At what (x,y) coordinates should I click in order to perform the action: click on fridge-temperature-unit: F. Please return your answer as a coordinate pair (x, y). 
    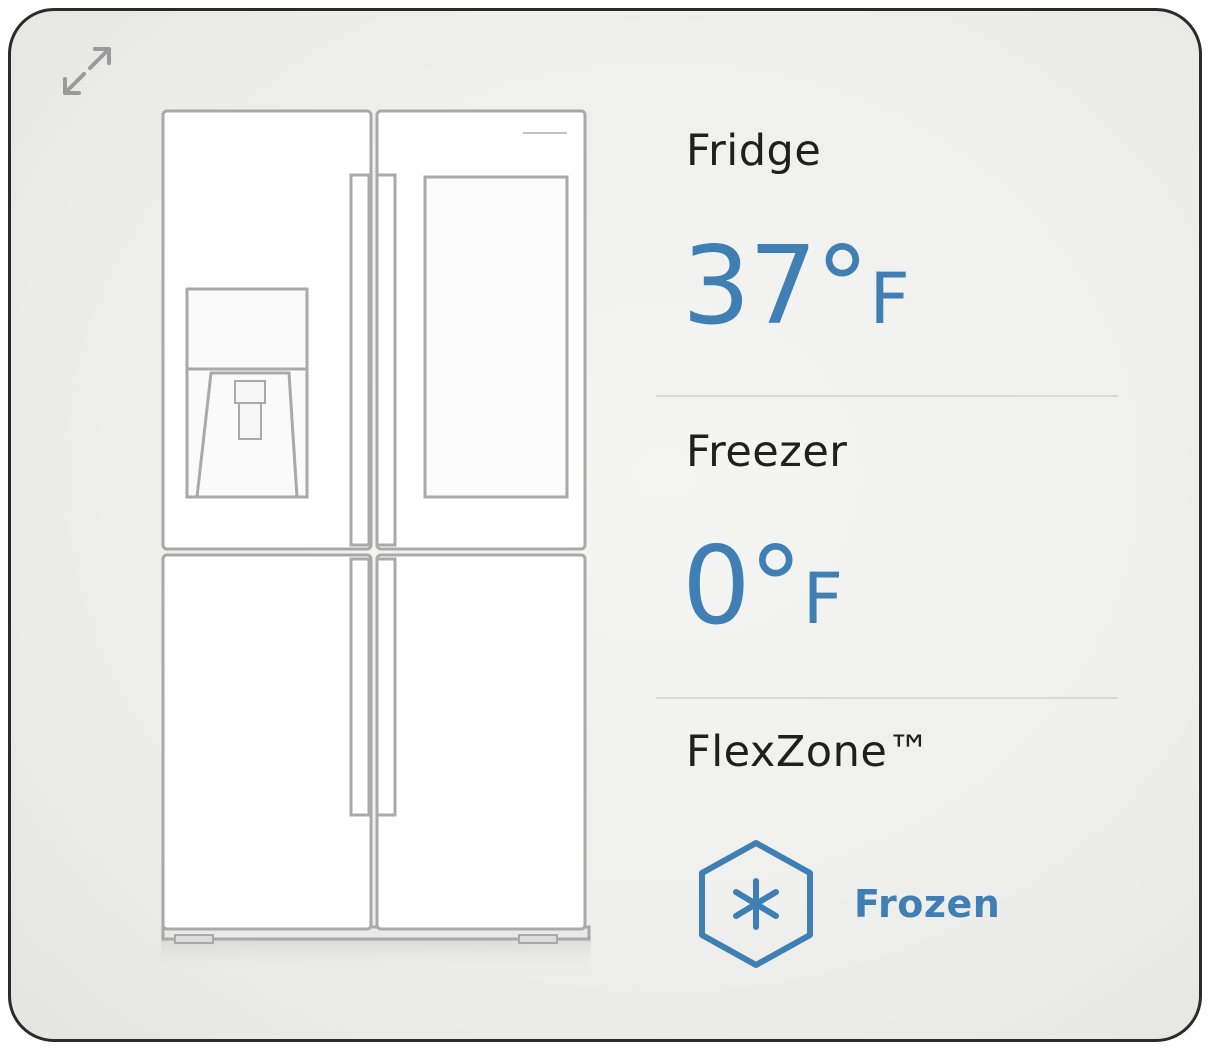
    Looking at the image, I should click on (889, 299).